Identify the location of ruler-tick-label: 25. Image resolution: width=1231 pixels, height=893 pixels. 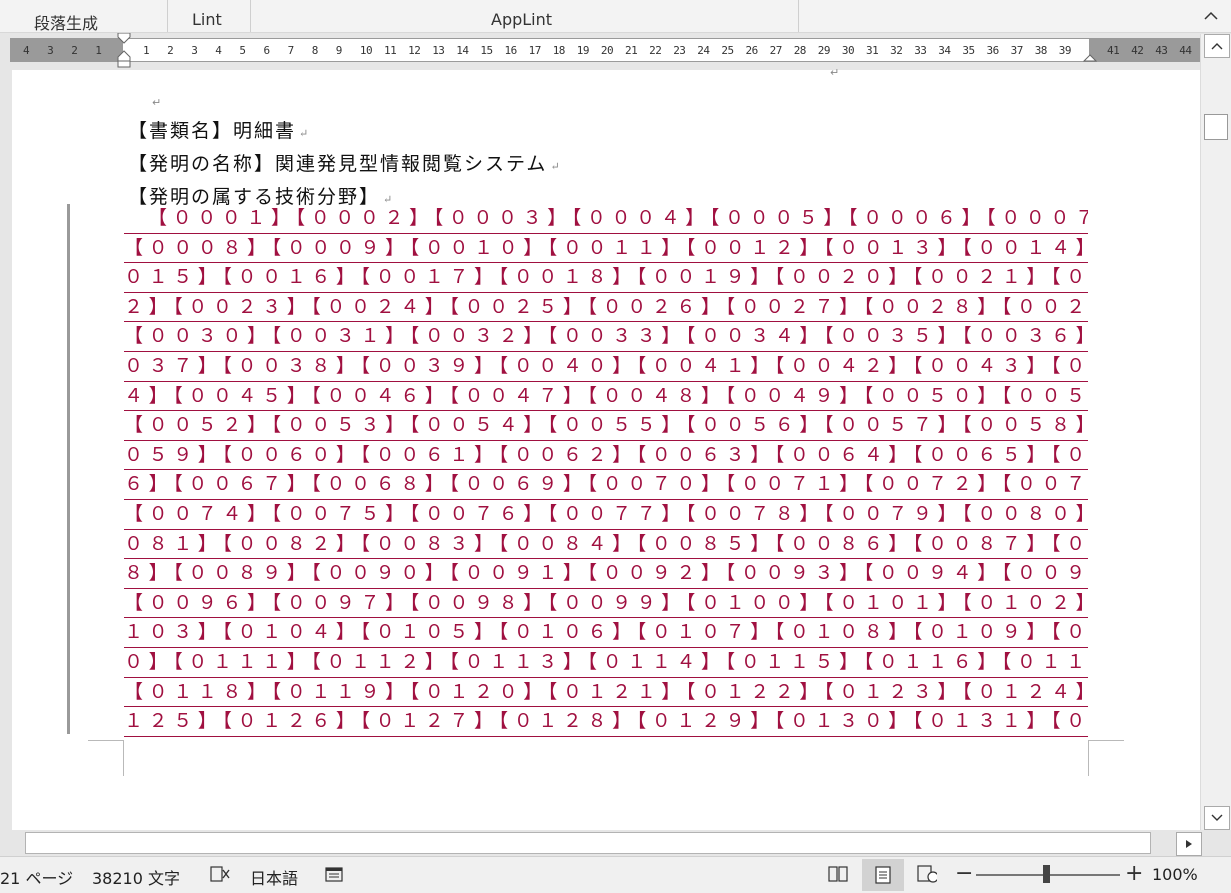
(727, 50).